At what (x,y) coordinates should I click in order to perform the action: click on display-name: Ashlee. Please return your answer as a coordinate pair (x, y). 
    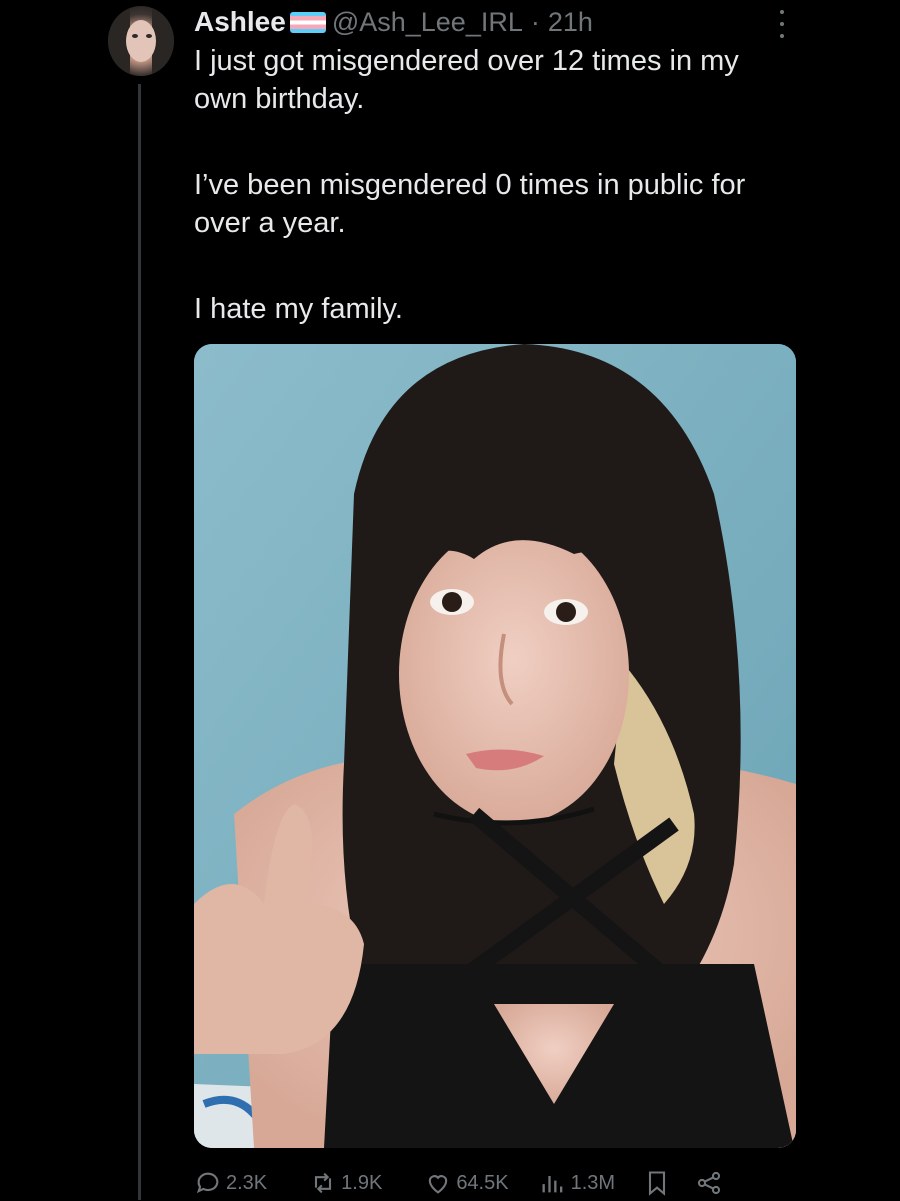
    Looking at the image, I should click on (240, 22).